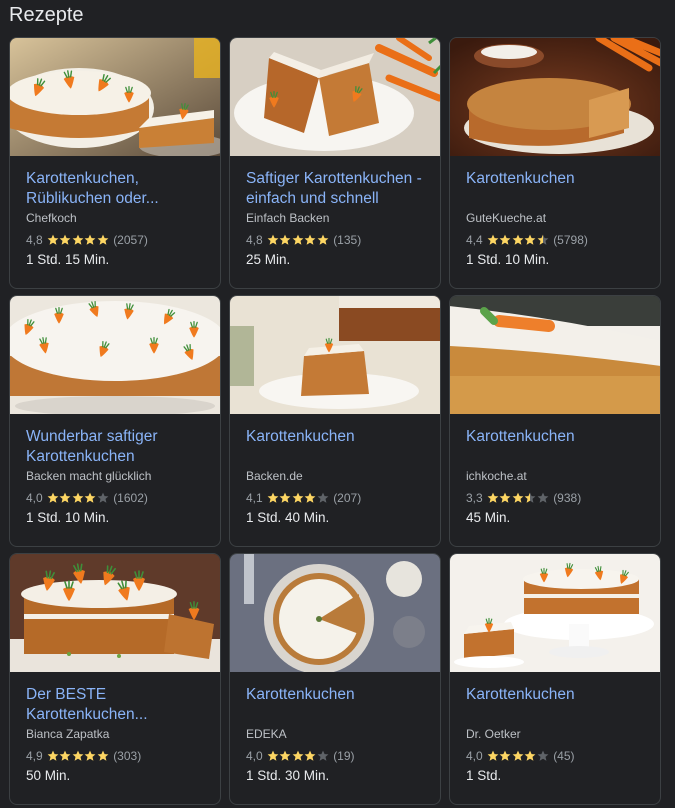 This screenshot has height=808, width=675. I want to click on rating-value: 4,1, so click(254, 498).